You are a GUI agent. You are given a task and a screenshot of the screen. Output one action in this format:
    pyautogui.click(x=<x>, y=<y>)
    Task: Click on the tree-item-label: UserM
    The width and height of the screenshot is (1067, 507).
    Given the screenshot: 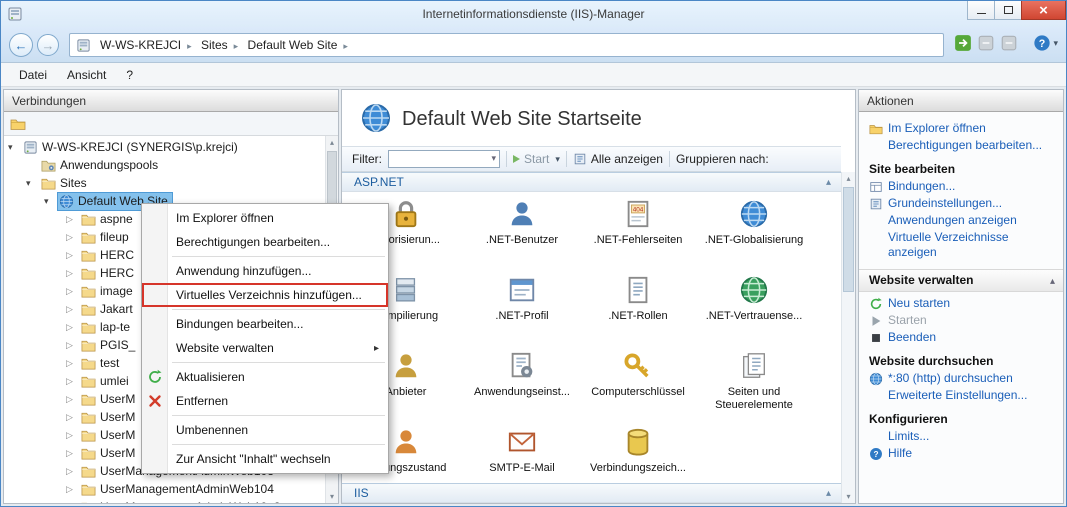 What is the action you would take?
    pyautogui.click(x=118, y=453)
    